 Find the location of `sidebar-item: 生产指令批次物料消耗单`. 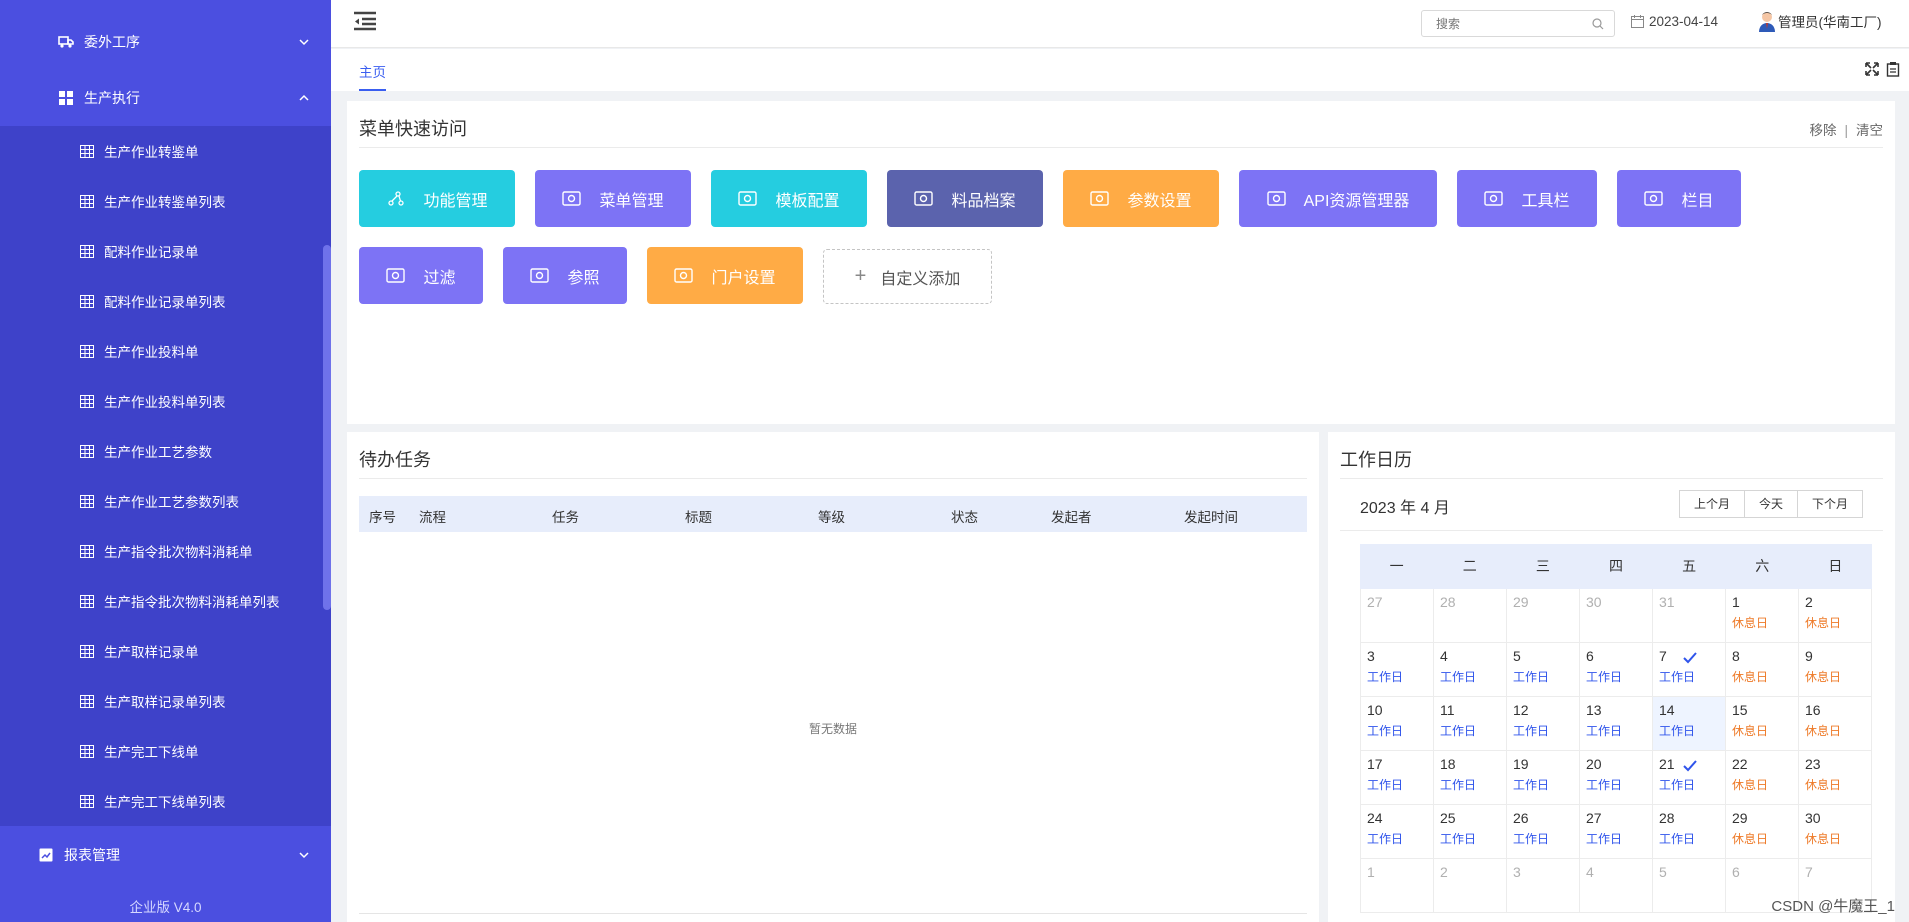

sidebar-item: 生产指令批次物料消耗单 is located at coordinates (165, 551).